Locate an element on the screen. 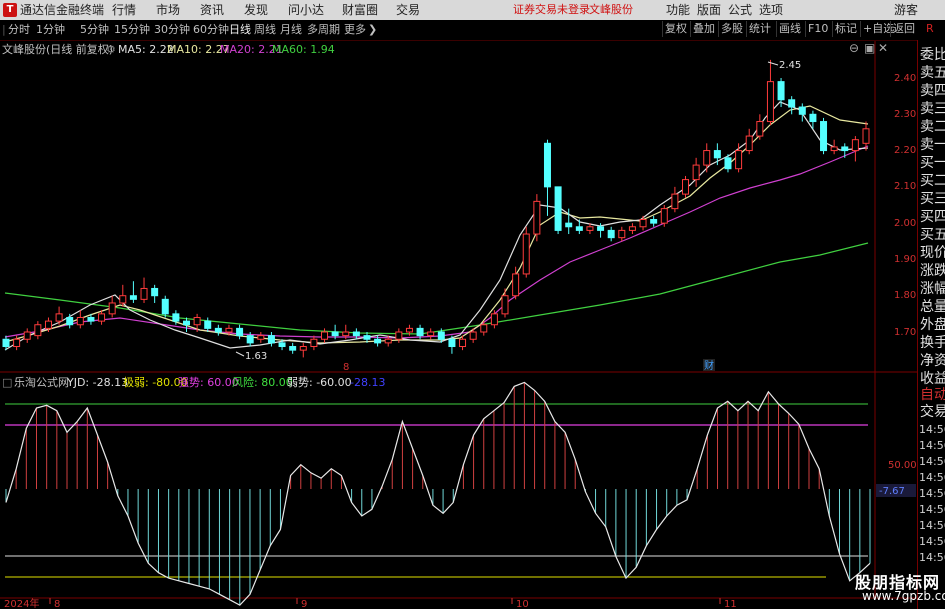 This screenshot has height=609, width=945. rp-sell1: 卖一 is located at coordinates (932, 145).